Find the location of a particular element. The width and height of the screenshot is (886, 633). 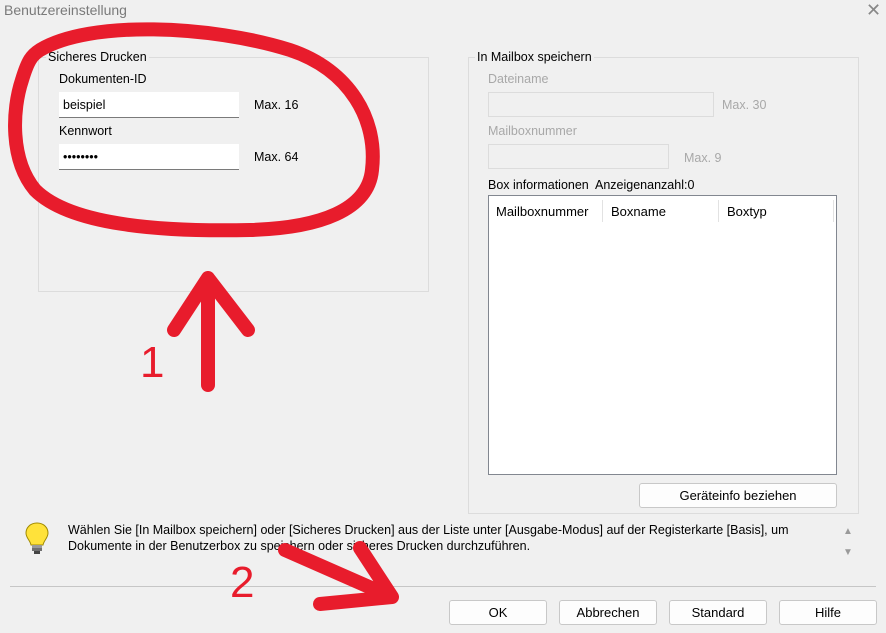

column-header-mailboxnummer: Mailboxnummer is located at coordinates (542, 211).